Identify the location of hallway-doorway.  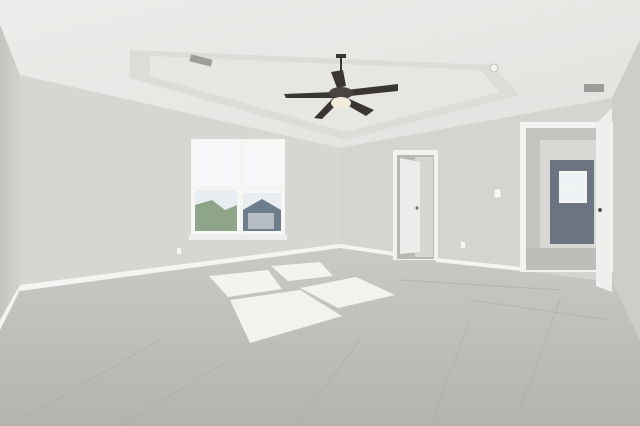
(566, 200).